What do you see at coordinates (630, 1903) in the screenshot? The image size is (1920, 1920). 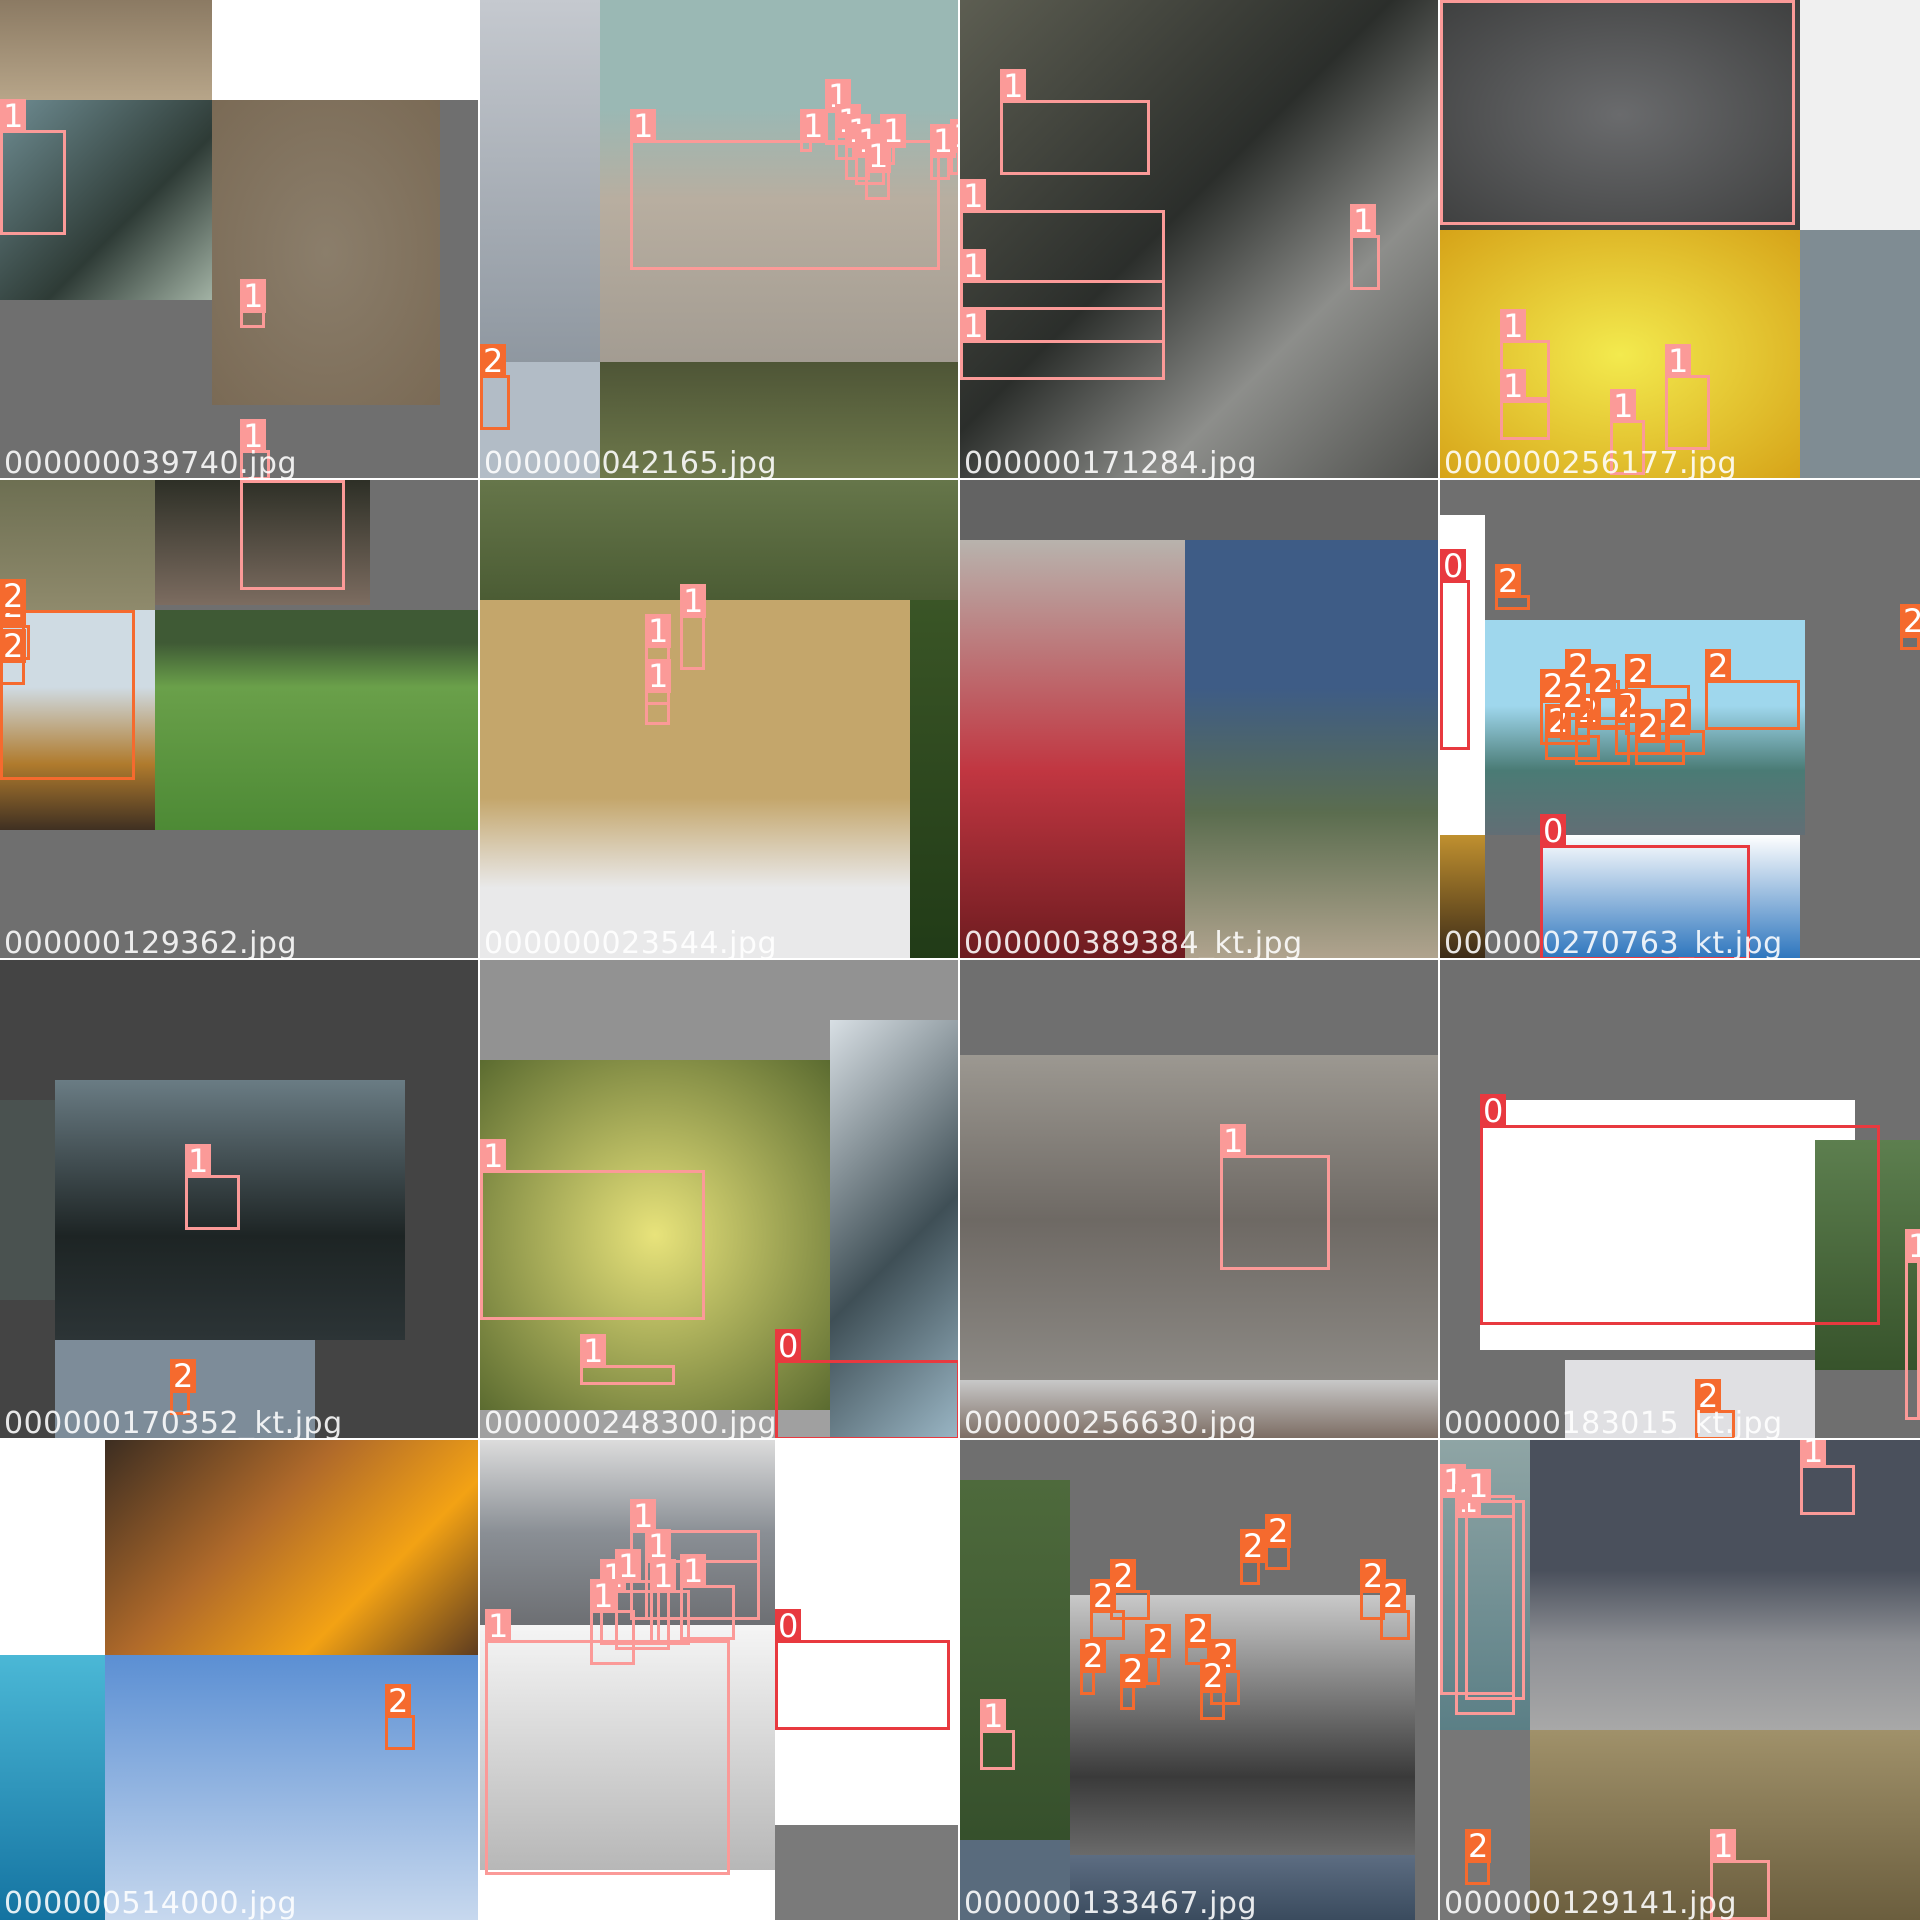 I see `tile-filename: 000000452674.jpg` at bounding box center [630, 1903].